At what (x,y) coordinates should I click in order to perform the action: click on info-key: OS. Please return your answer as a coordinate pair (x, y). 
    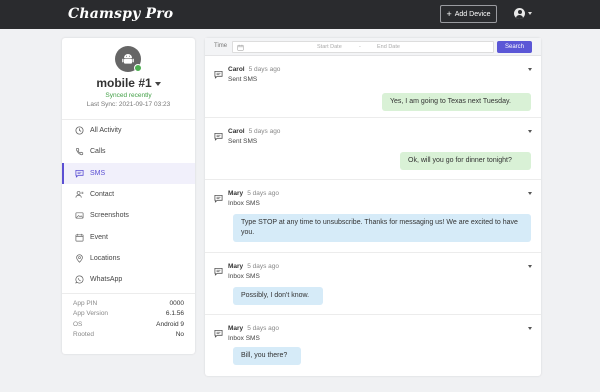
    Looking at the image, I should click on (78, 324).